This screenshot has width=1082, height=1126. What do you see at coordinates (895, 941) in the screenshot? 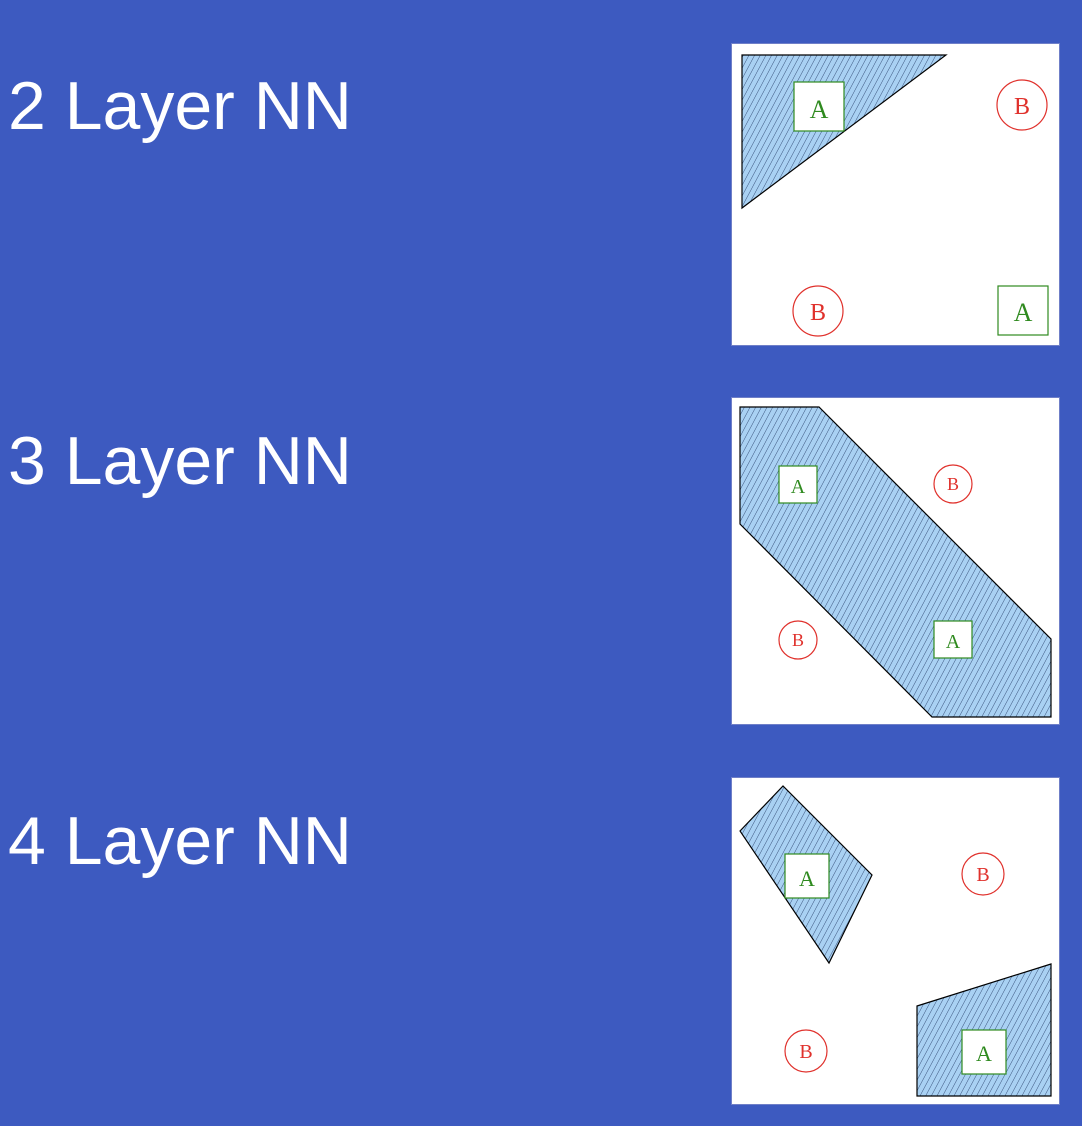
I see `decision-region-panel-4-layer: A B B A` at bounding box center [895, 941].